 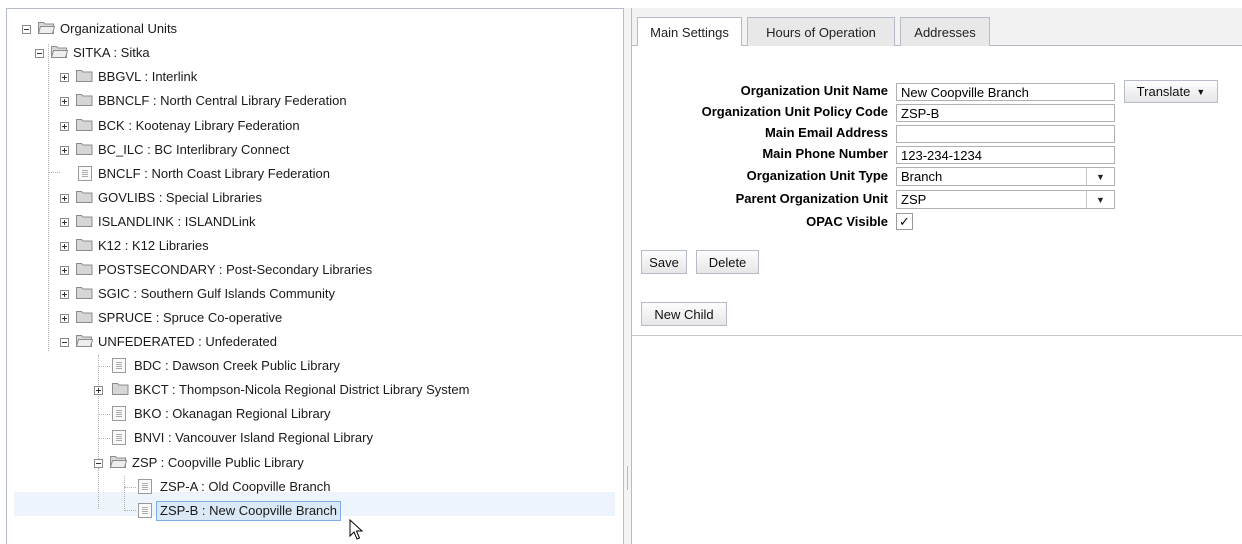 I want to click on tree-node-label: BNVI : Vancouver Island Regional Library, so click(x=253, y=438).